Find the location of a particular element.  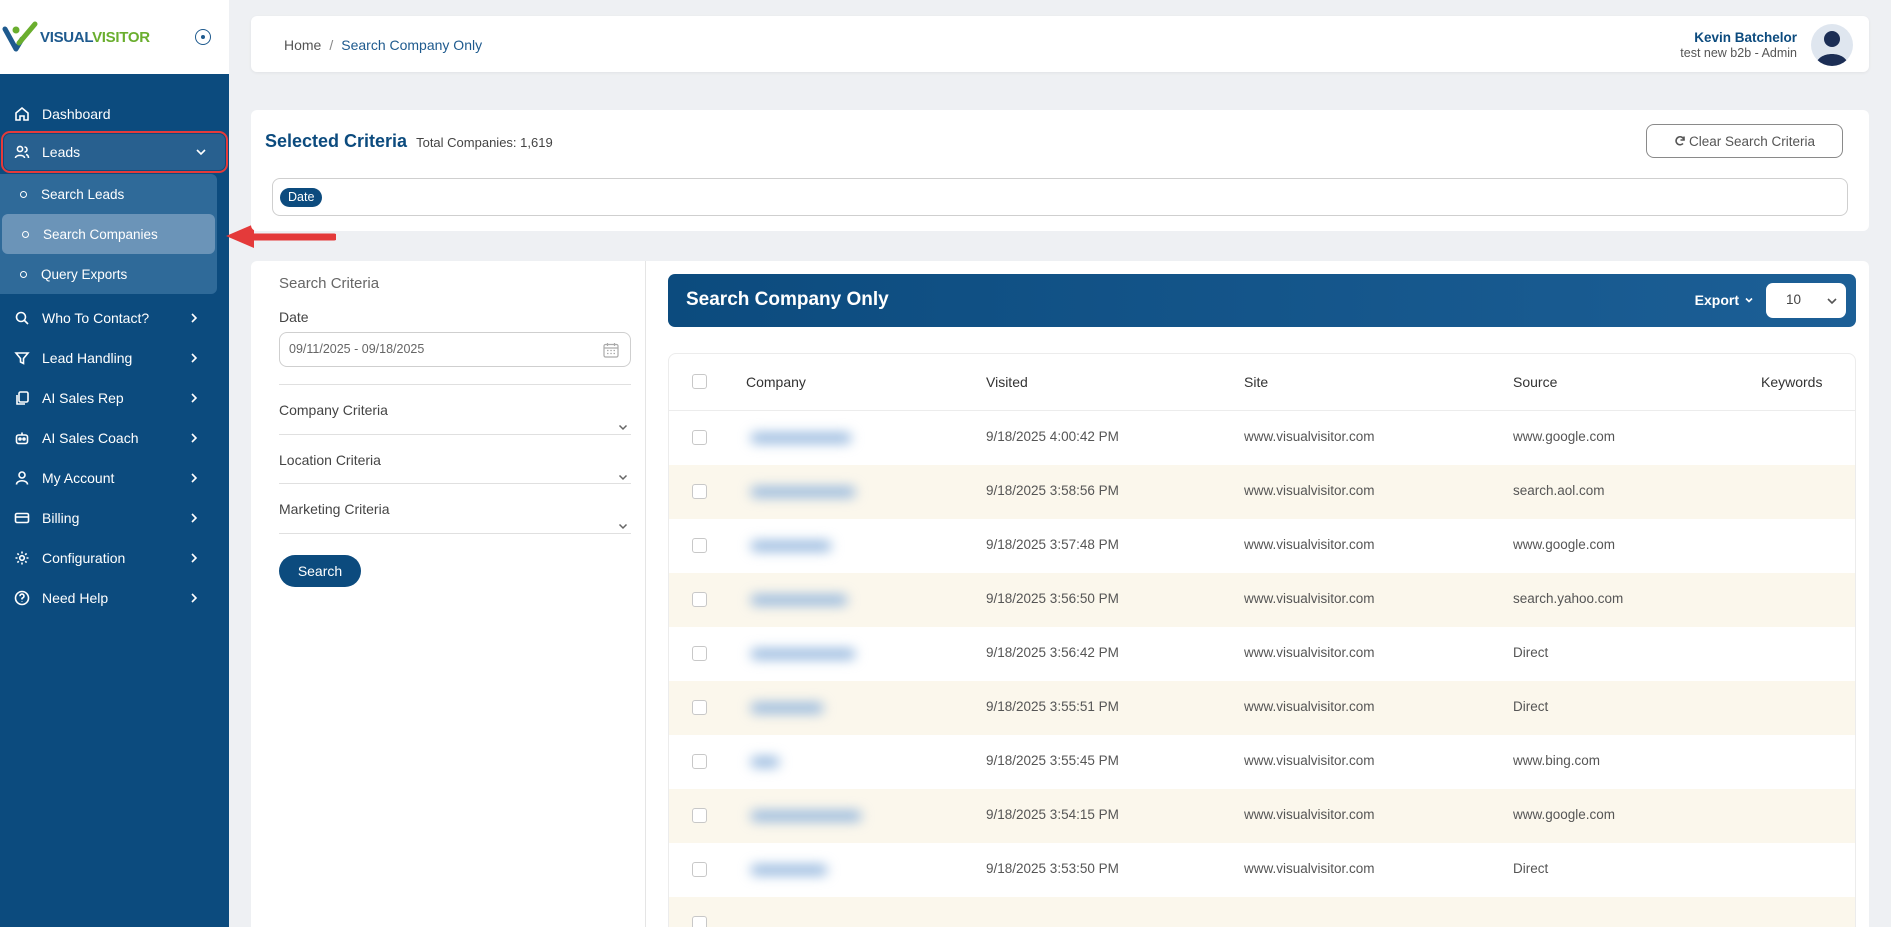

accordion-company-criteria: Company Criteria is located at coordinates (455, 409).